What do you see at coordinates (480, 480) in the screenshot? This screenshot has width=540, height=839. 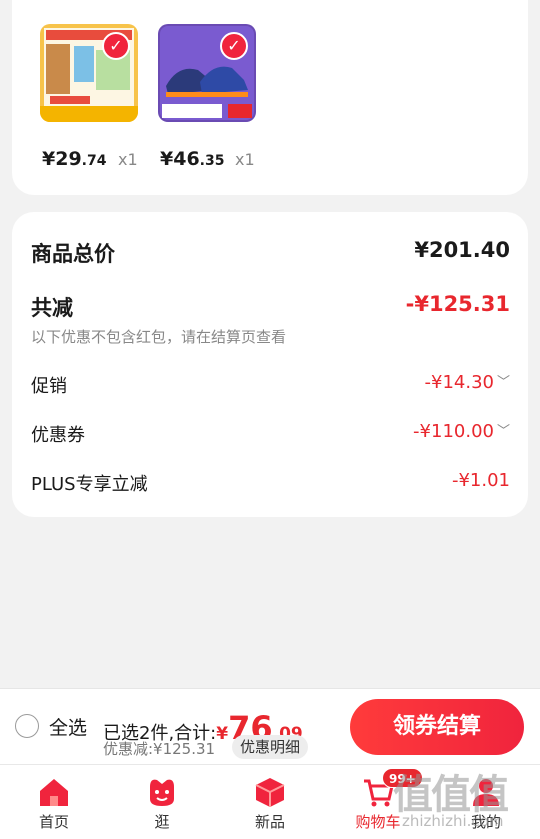 I see `plus-discount-value: -¥1.01` at bounding box center [480, 480].